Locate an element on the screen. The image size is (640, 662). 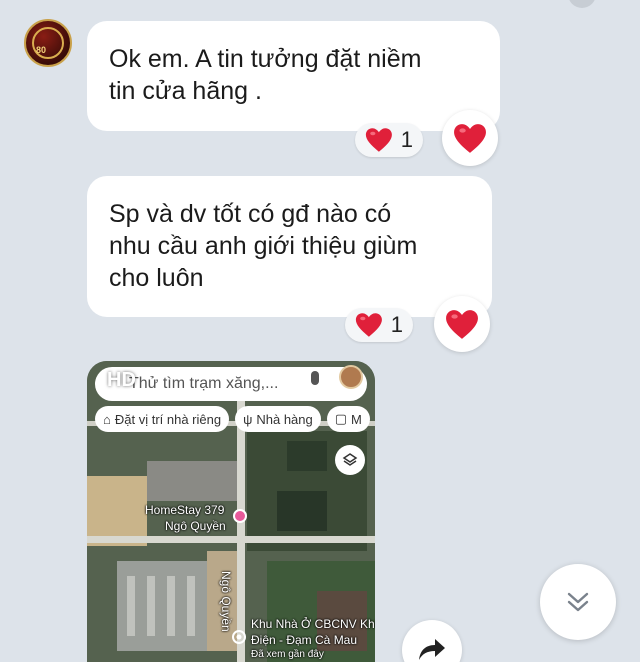
forward-button is located at coordinates (432, 641).